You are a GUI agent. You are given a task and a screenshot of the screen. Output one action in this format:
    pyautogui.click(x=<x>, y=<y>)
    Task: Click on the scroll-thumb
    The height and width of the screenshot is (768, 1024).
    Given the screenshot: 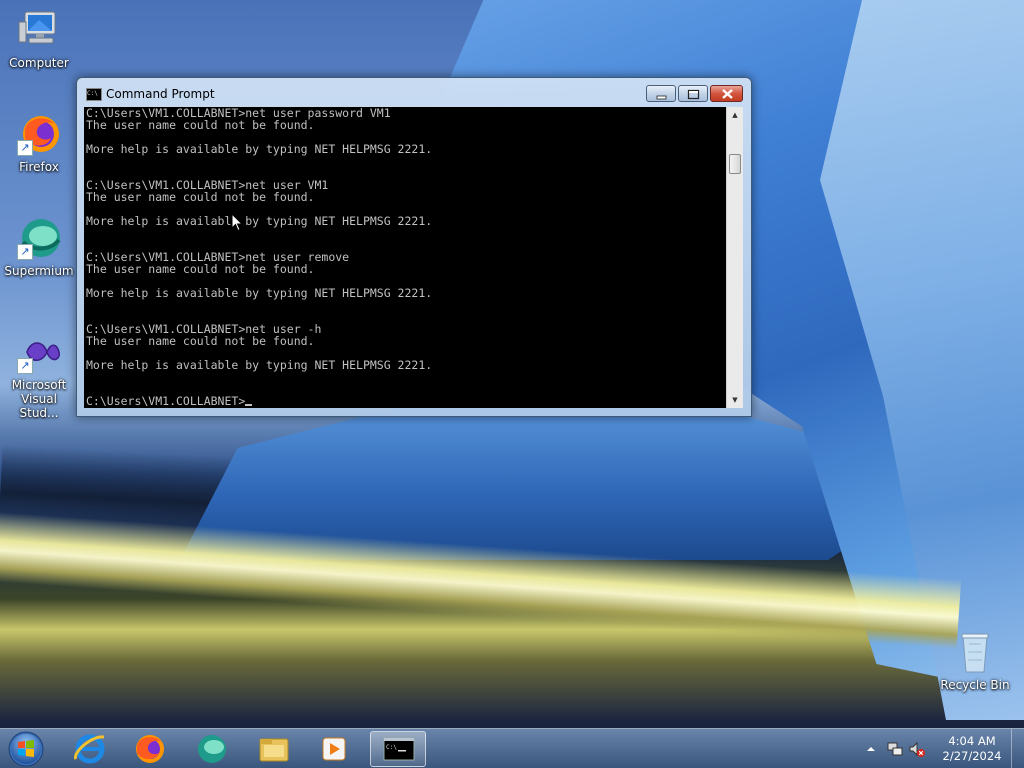 What is the action you would take?
    pyautogui.click(x=735, y=164)
    